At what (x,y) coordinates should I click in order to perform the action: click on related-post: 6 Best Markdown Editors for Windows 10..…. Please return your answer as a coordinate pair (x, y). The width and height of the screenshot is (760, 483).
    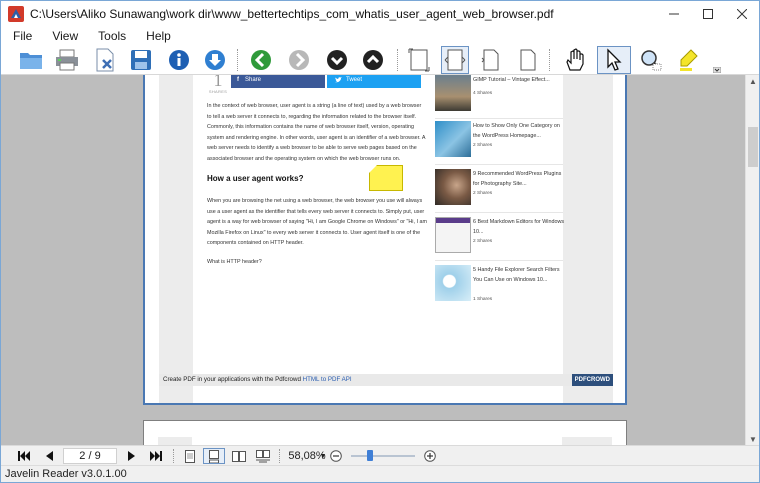
    Looking at the image, I should click on (499, 239).